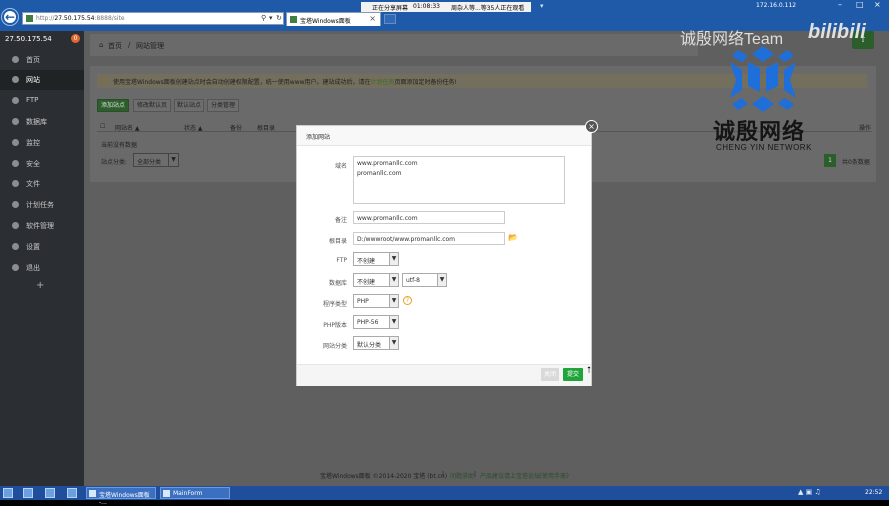 The height and width of the screenshot is (506, 889). I want to click on new-tab-button, so click(390, 19).